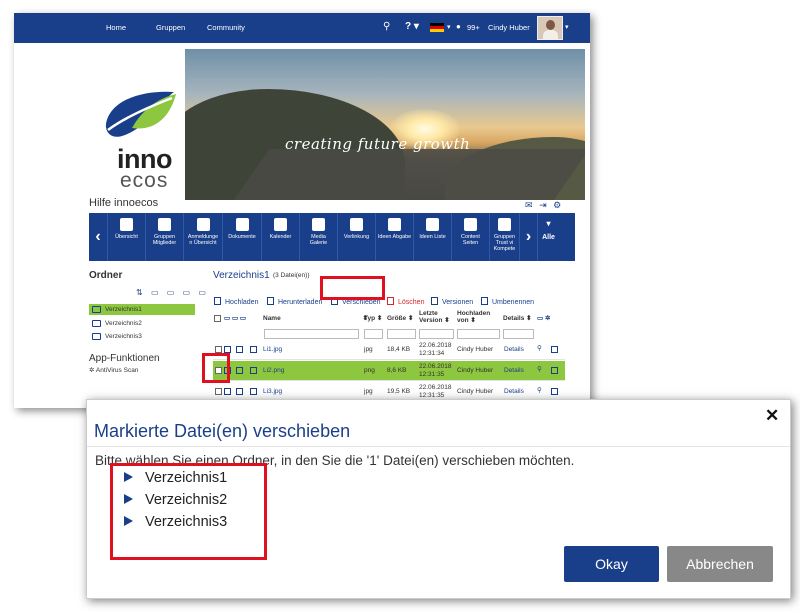 The width and height of the screenshot is (800, 612). Describe the element at coordinates (434, 301) in the screenshot. I see `versions-icon` at that location.